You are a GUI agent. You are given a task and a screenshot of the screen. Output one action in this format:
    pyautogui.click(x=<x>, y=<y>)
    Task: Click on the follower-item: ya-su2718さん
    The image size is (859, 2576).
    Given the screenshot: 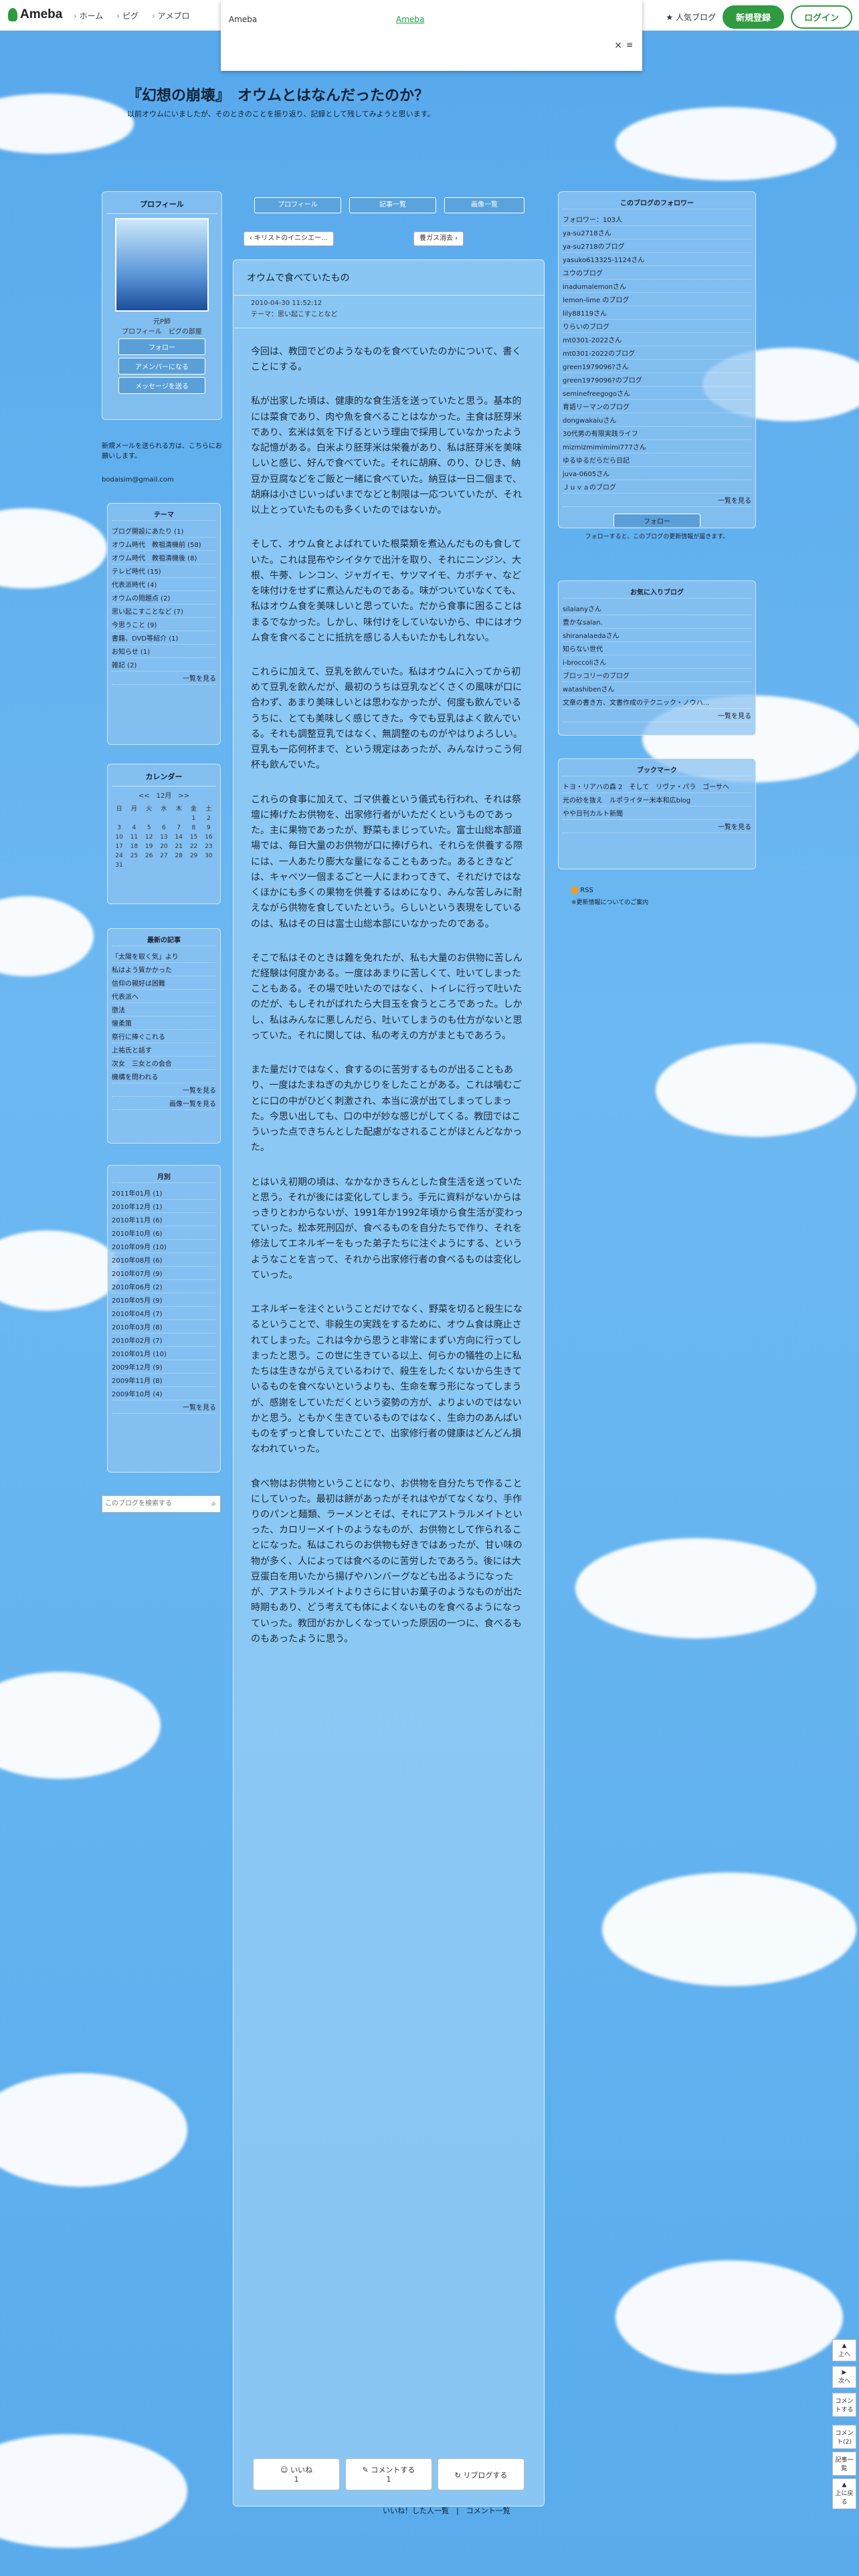 What is the action you would take?
    pyautogui.click(x=657, y=232)
    